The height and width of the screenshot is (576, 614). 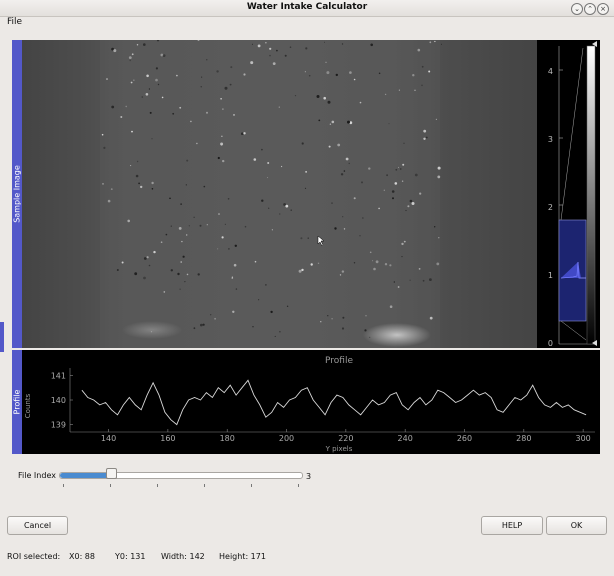 I want to click on profile-x-tick-label: 220, so click(x=345, y=438).